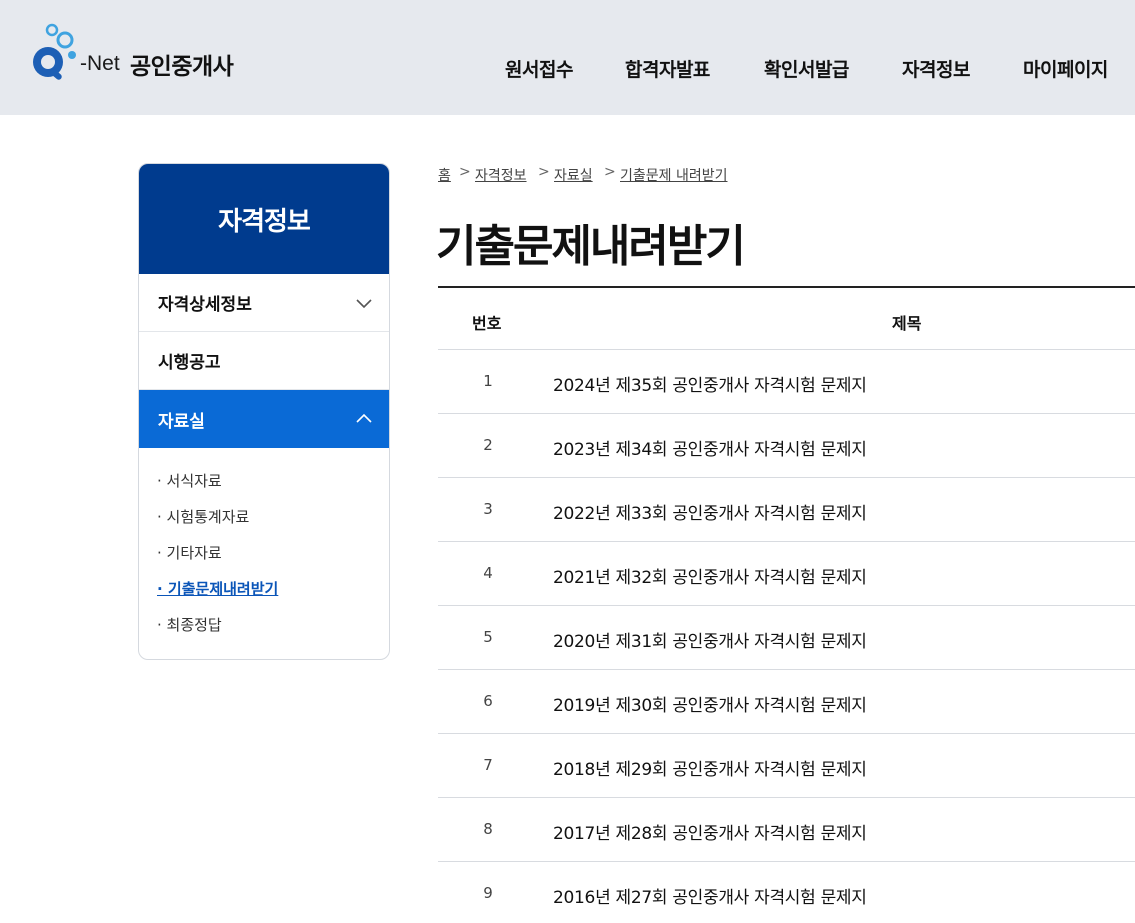 The width and height of the screenshot is (1135, 923). Describe the element at coordinates (488, 893) in the screenshot. I see `row-number: 9` at that location.